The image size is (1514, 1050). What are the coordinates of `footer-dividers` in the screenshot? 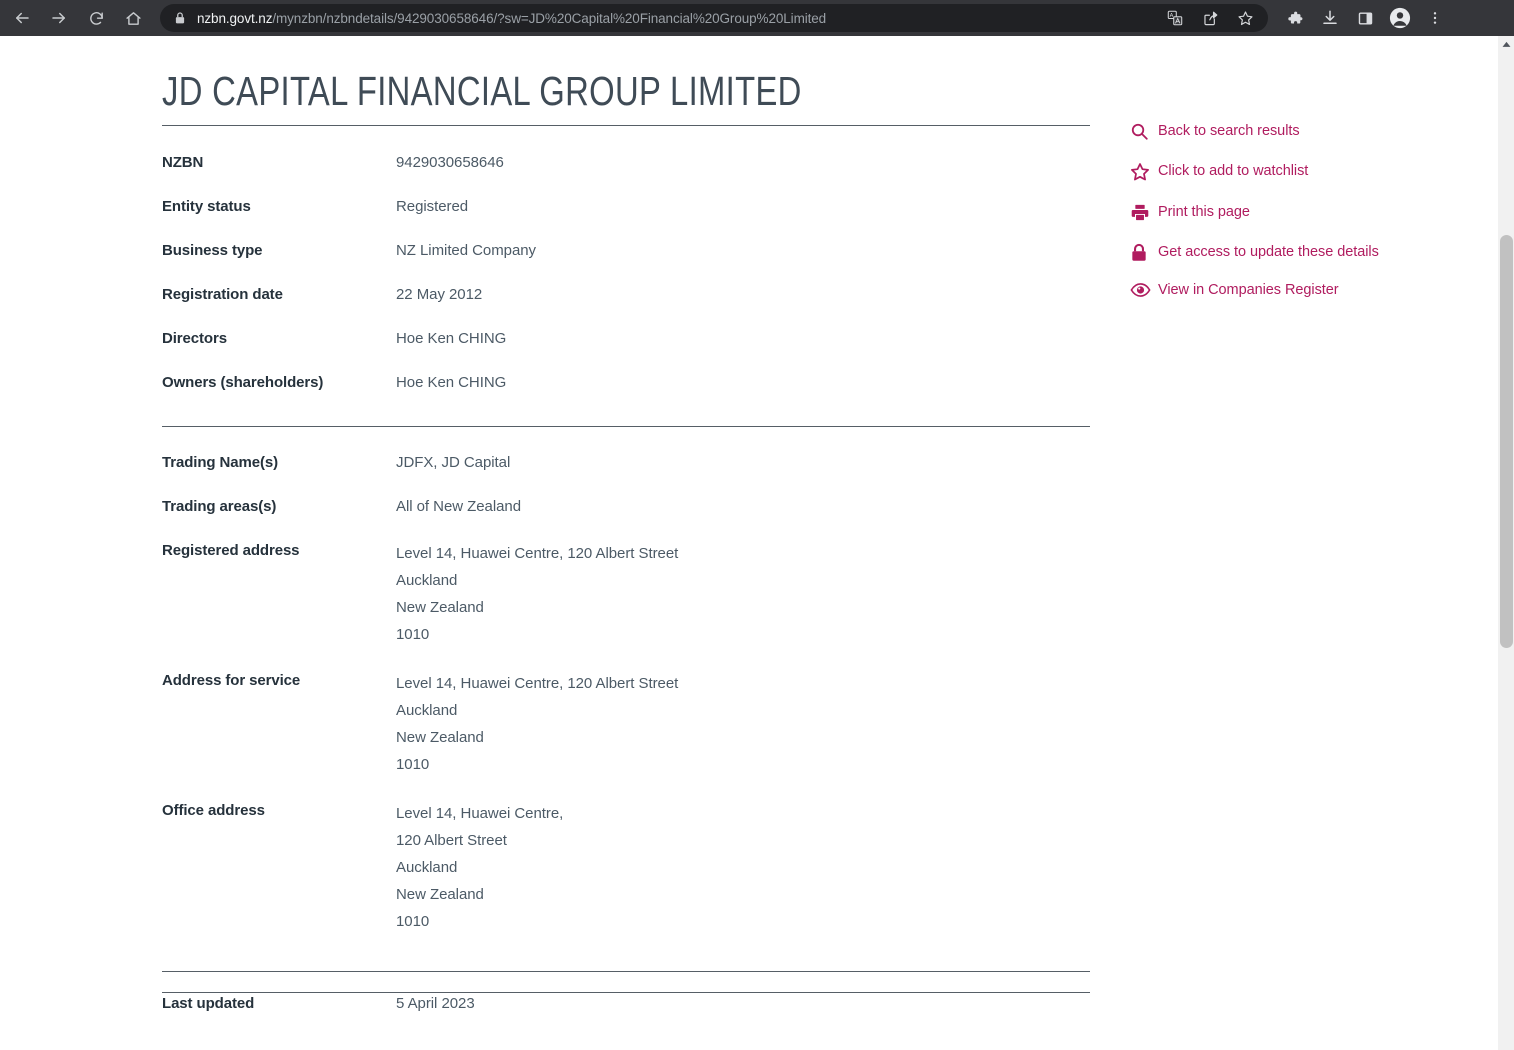 It's located at (752, 975).